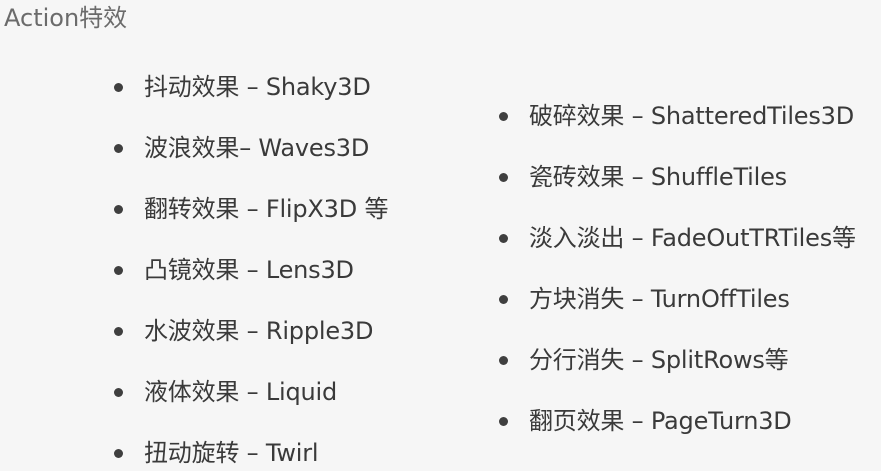 The width and height of the screenshot is (881, 471). Describe the element at coordinates (659, 360) in the screenshot. I see `list-item-label: 分行消失 – SplitRows等` at that location.